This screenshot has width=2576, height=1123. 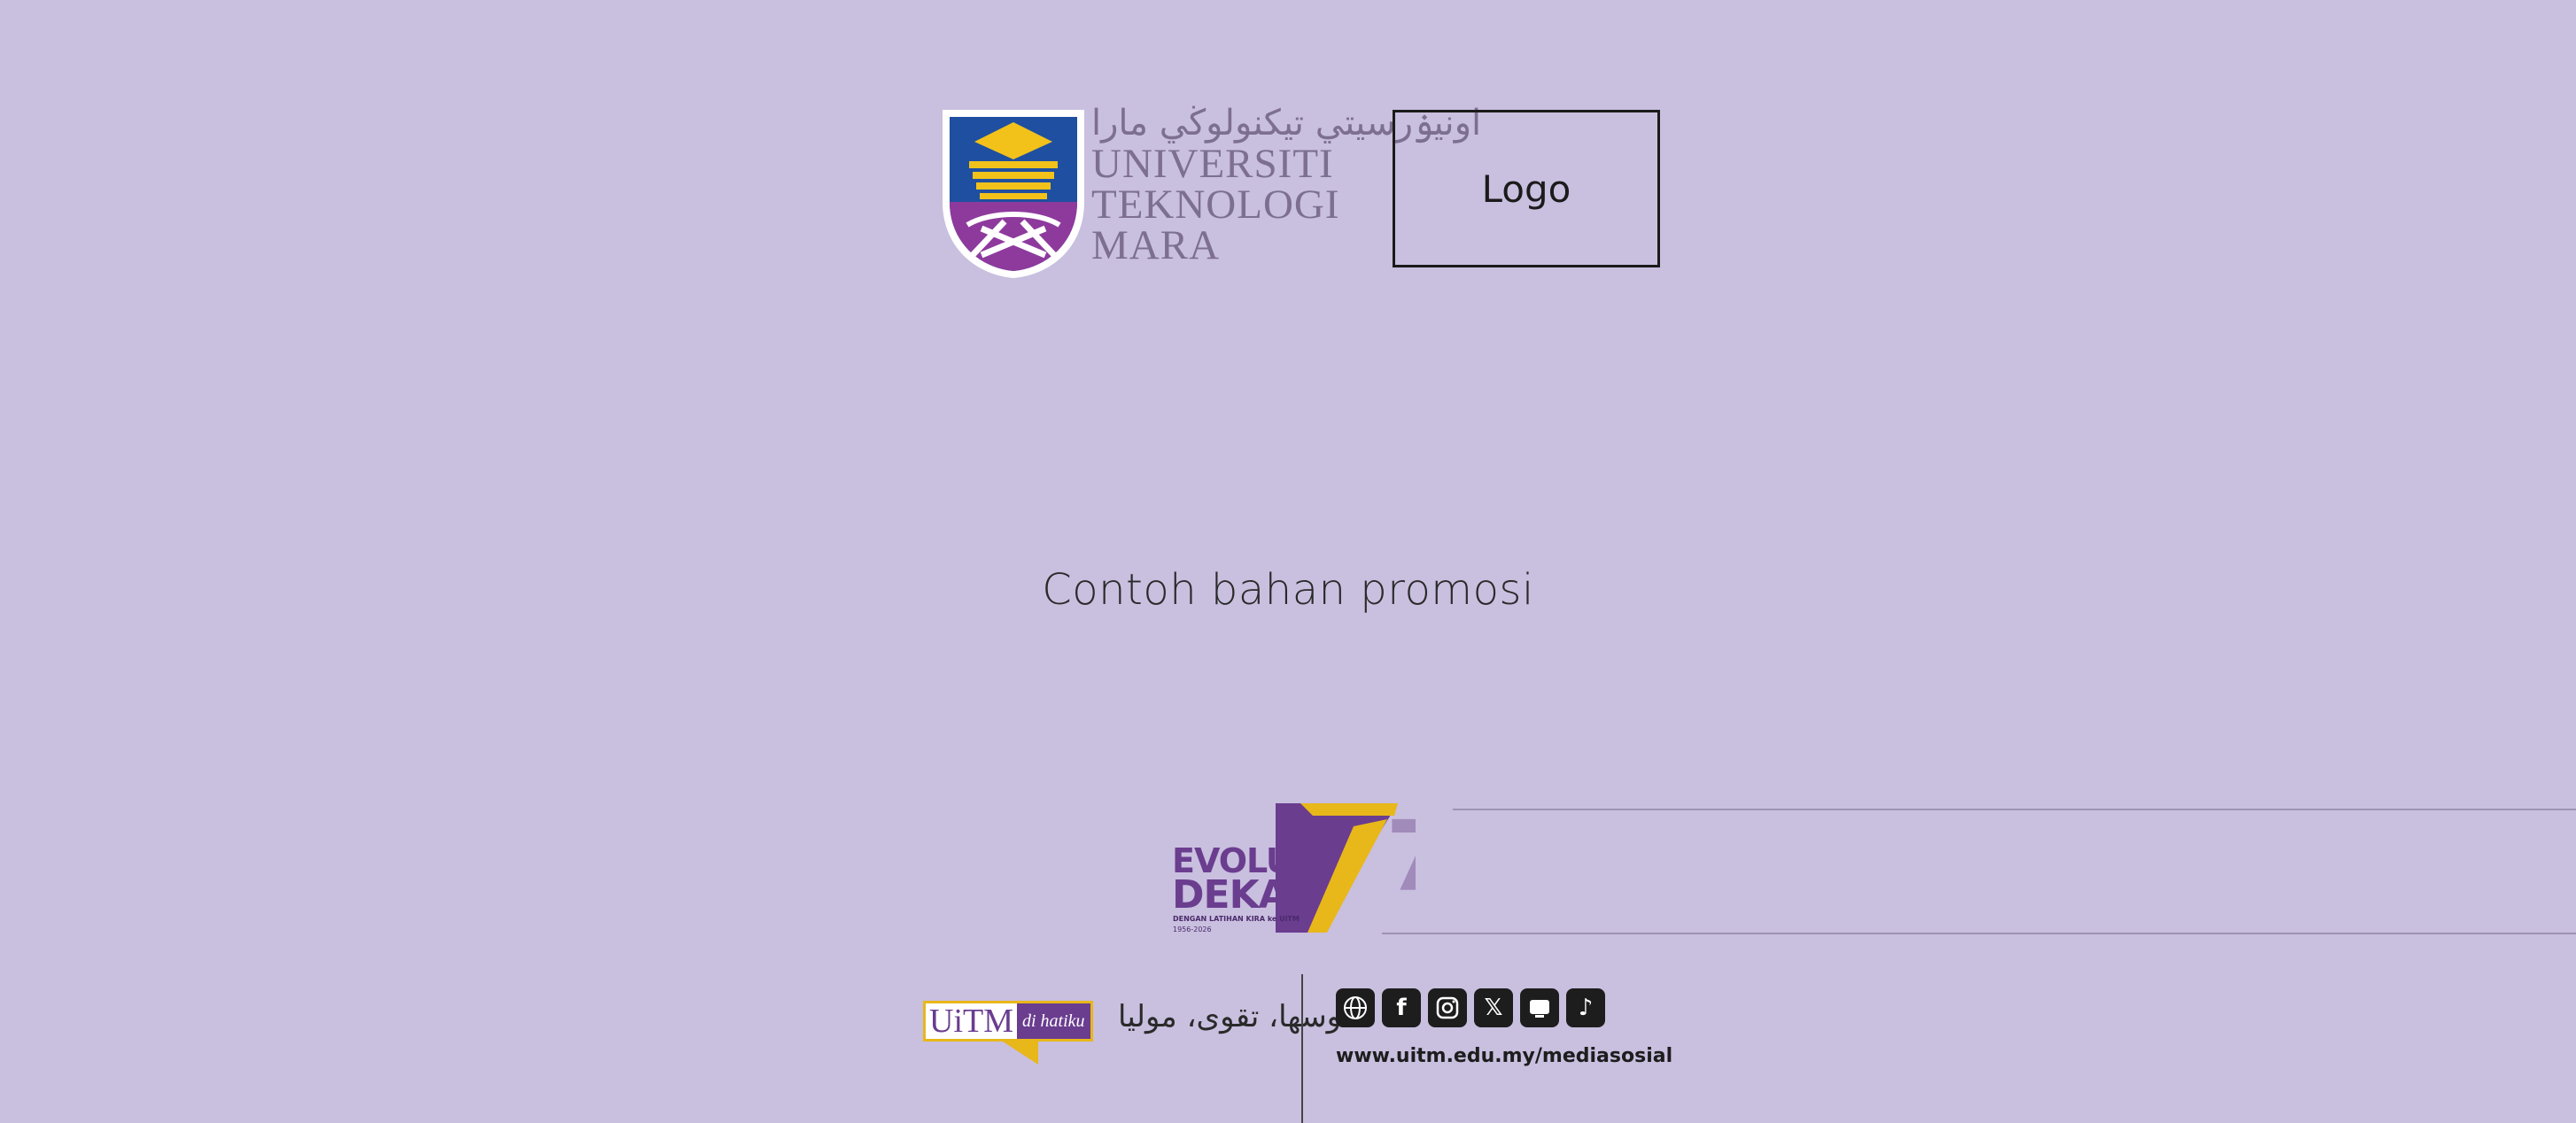 I want to click on uitm-dihatiku-logo: UiTM di hatiku, so click(x=1008, y=1033).